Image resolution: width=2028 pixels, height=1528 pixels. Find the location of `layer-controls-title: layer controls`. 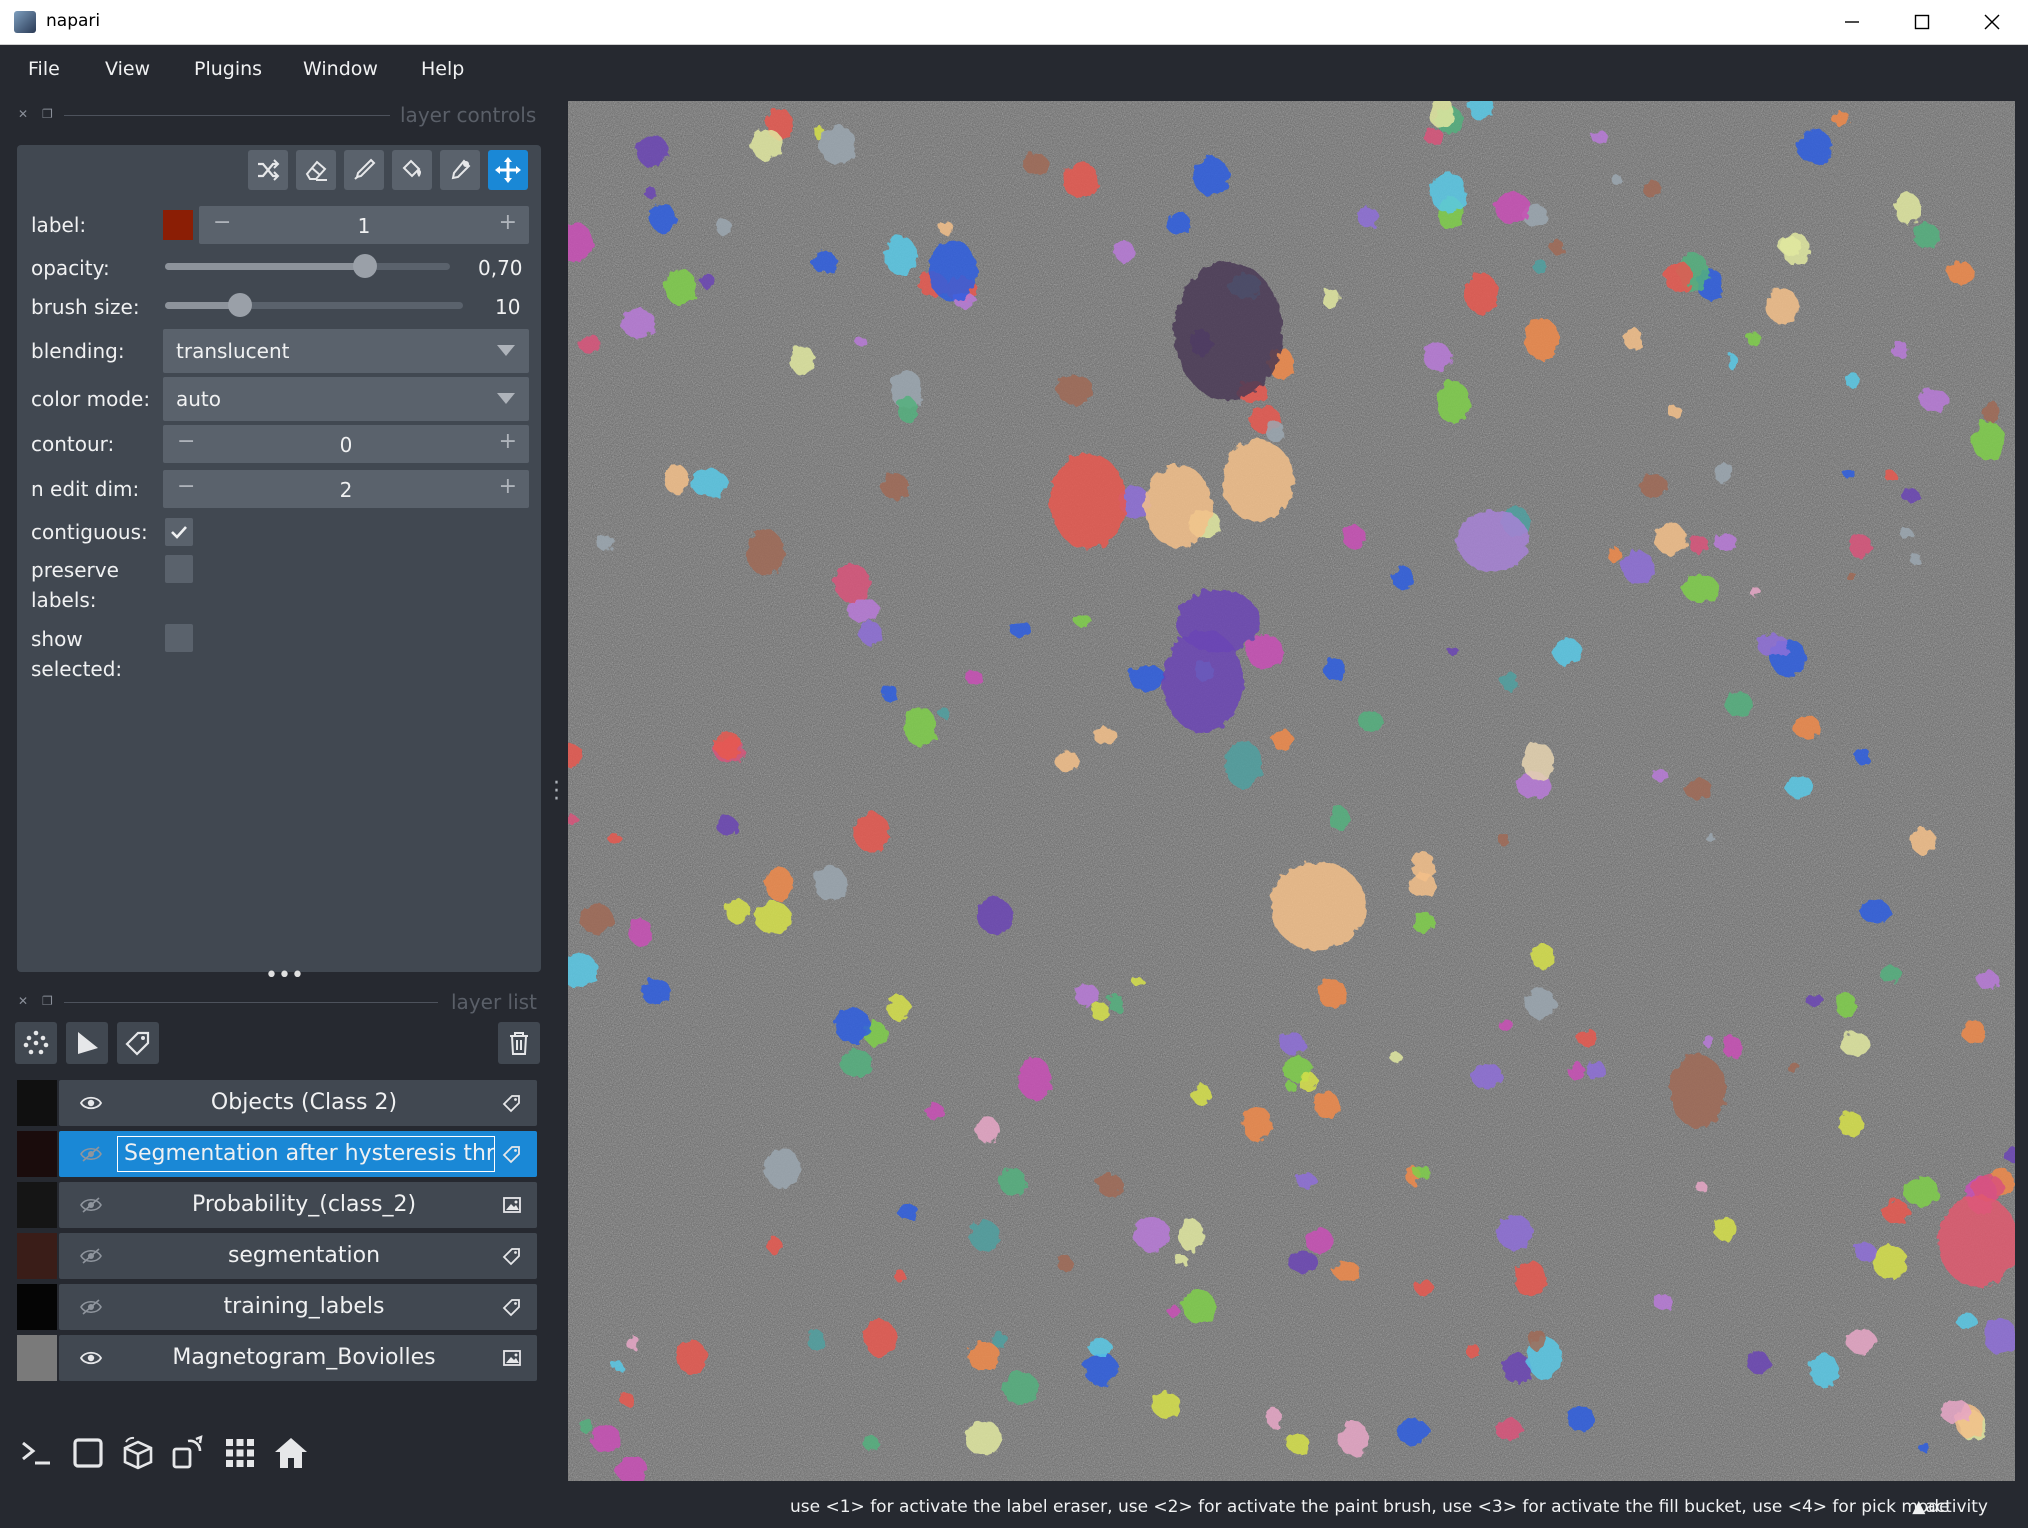

layer-controls-title: layer controls is located at coordinates (468, 115).